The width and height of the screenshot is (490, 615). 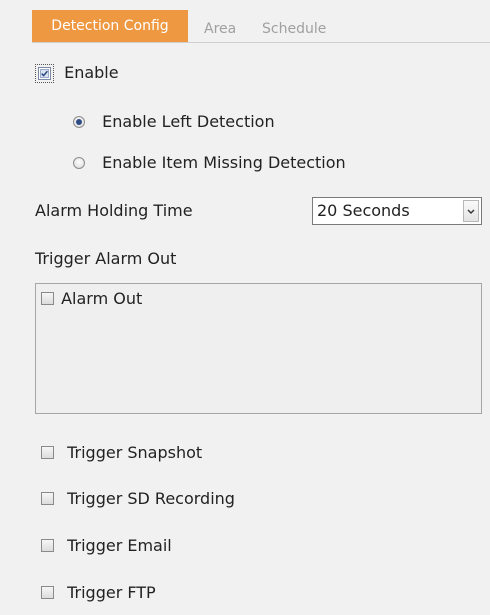 I want to click on alarm-out-checkbox, so click(x=47, y=298).